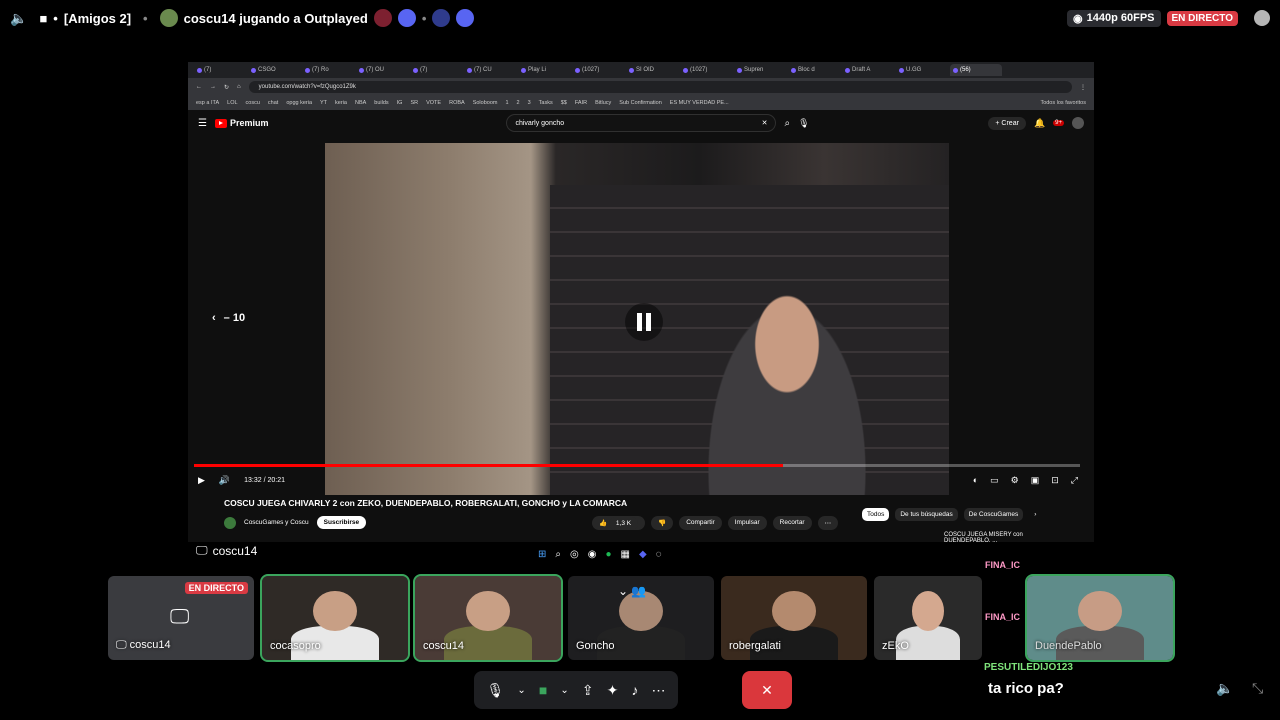 Image resolution: width=1280 pixels, height=720 pixels. Describe the element at coordinates (1114, 18) in the screenshot. I see `stream-quality: ◉ 1440p 60FPS` at that location.